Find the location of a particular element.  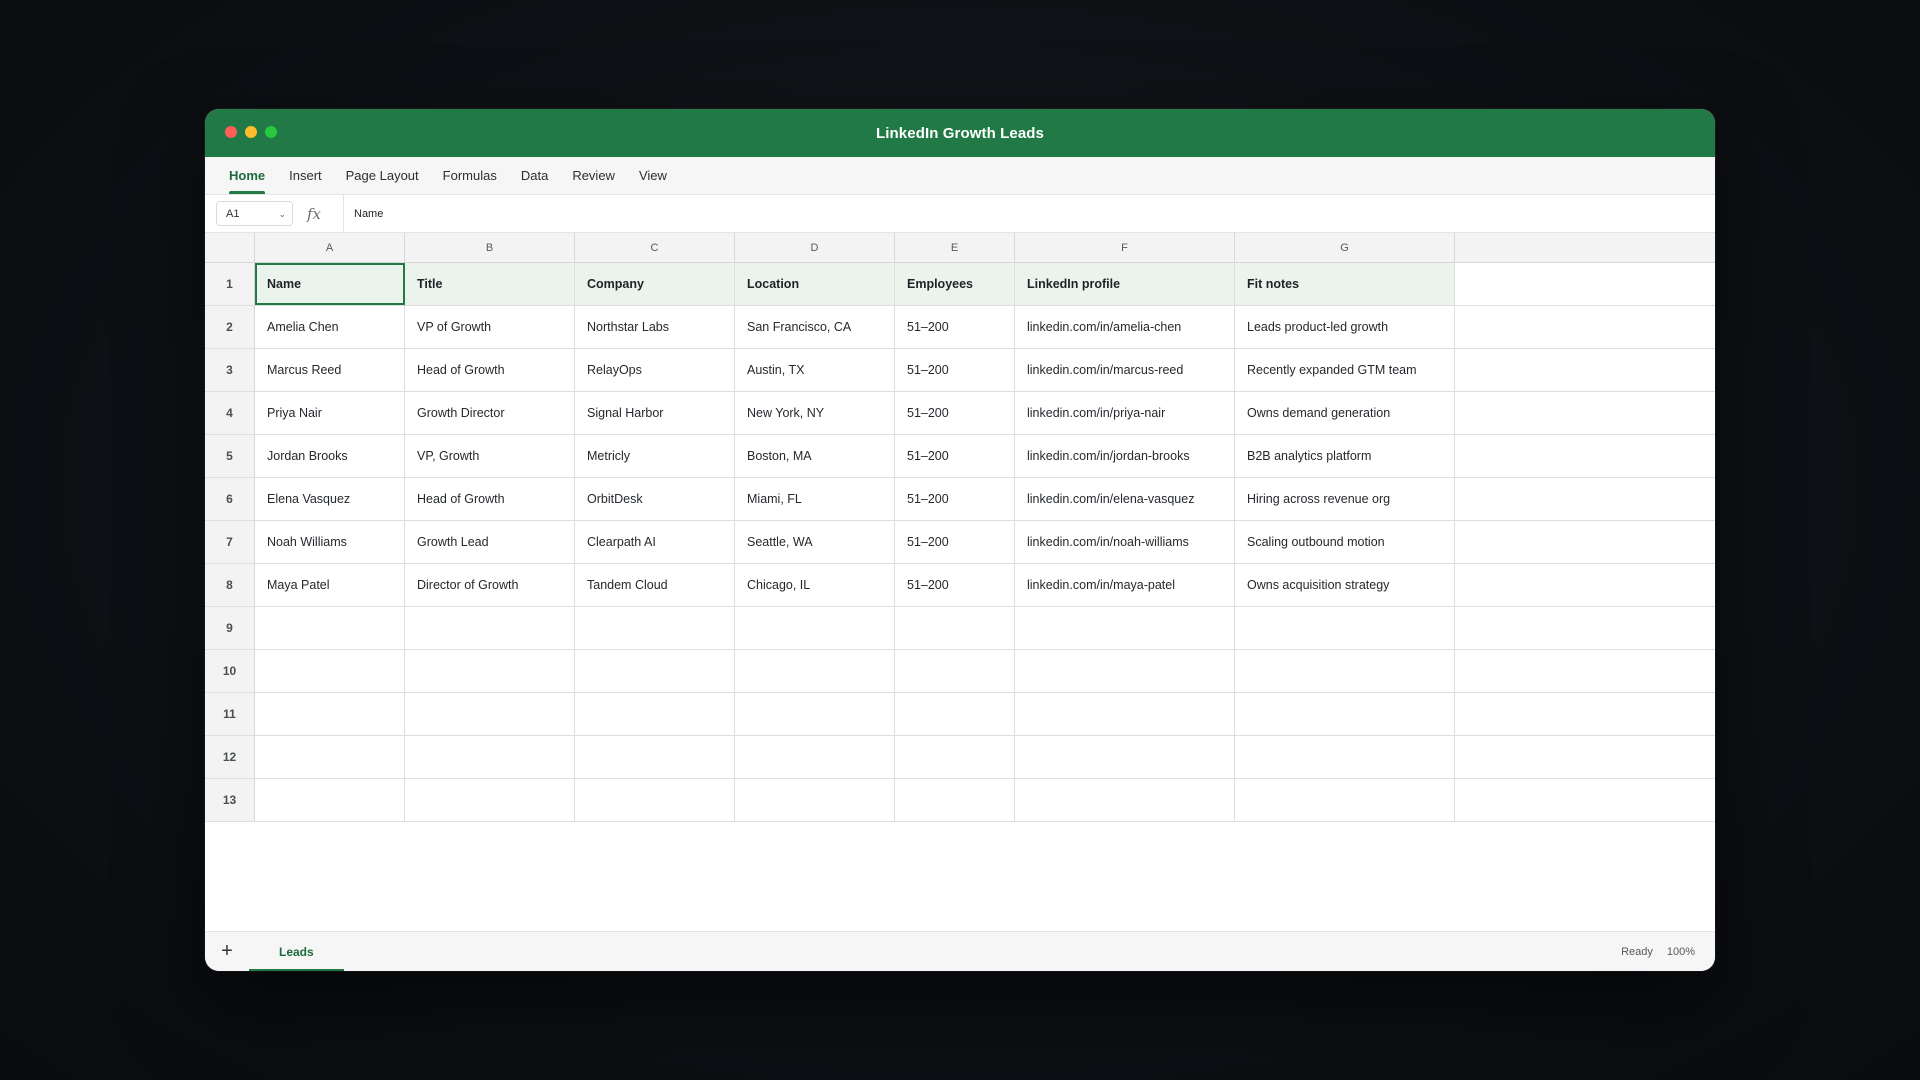

cell-name: Noah Williams is located at coordinates (330, 542).